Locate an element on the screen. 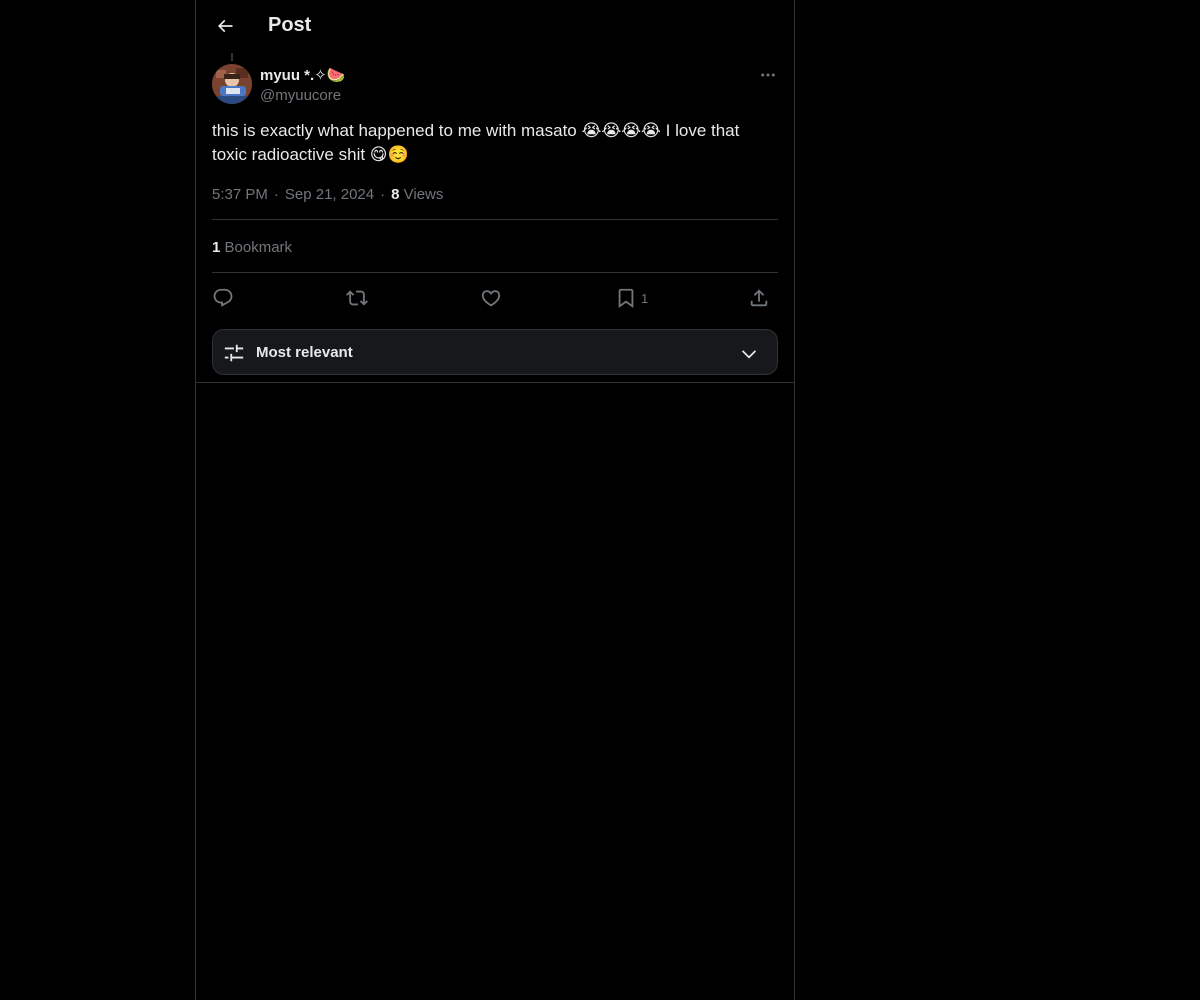  post-time: 5:37 PM is located at coordinates (240, 194).